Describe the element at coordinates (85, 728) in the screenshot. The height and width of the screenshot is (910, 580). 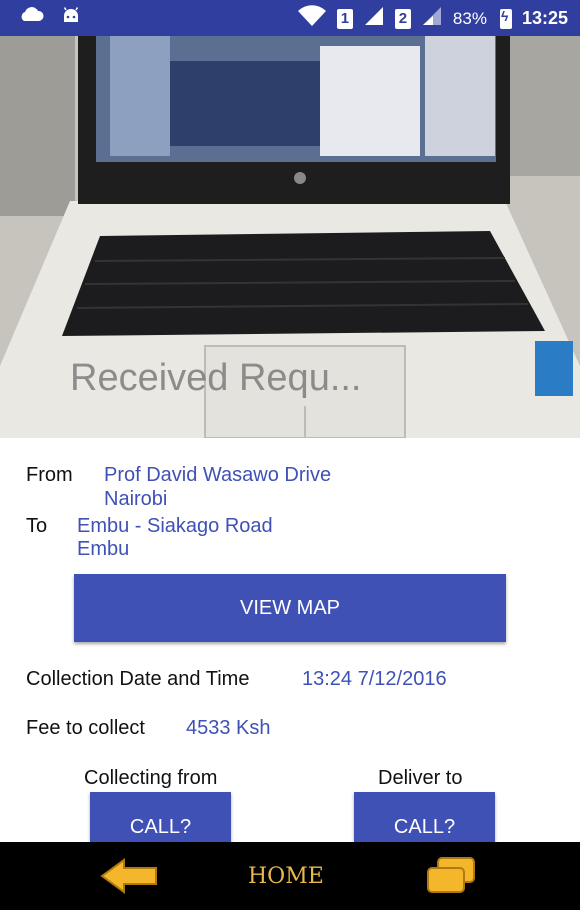
I see `fee-label: Fee to collect` at that location.